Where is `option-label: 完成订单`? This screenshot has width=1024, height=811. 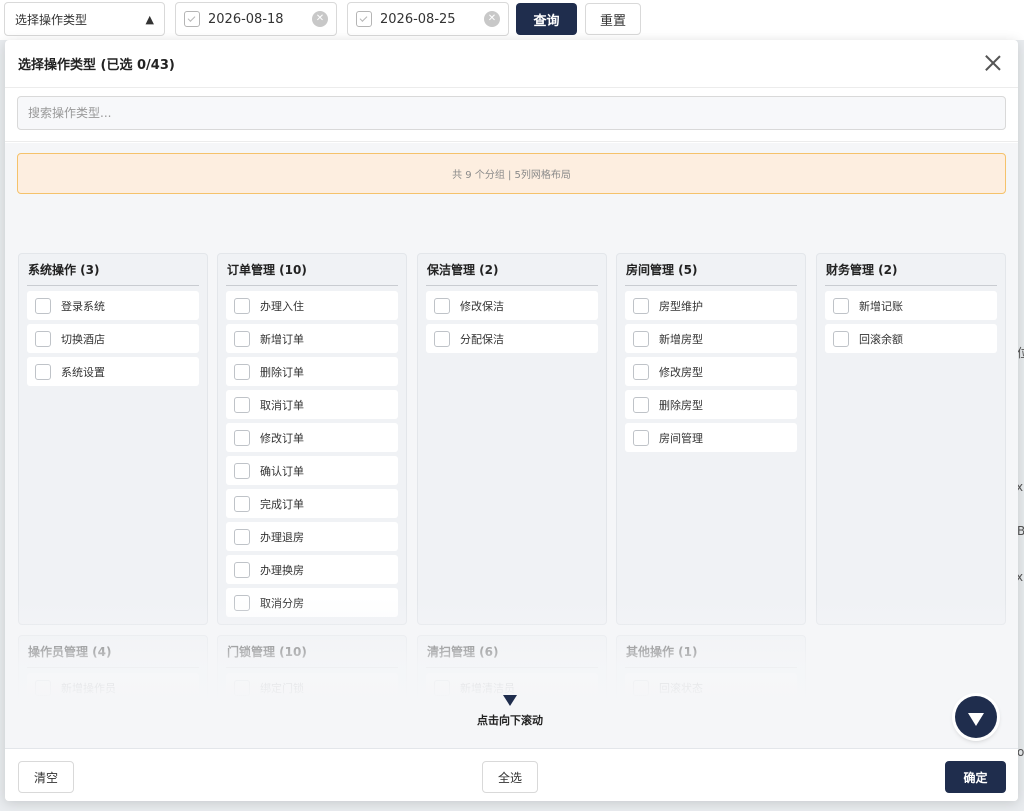 option-label: 完成订单 is located at coordinates (282, 504).